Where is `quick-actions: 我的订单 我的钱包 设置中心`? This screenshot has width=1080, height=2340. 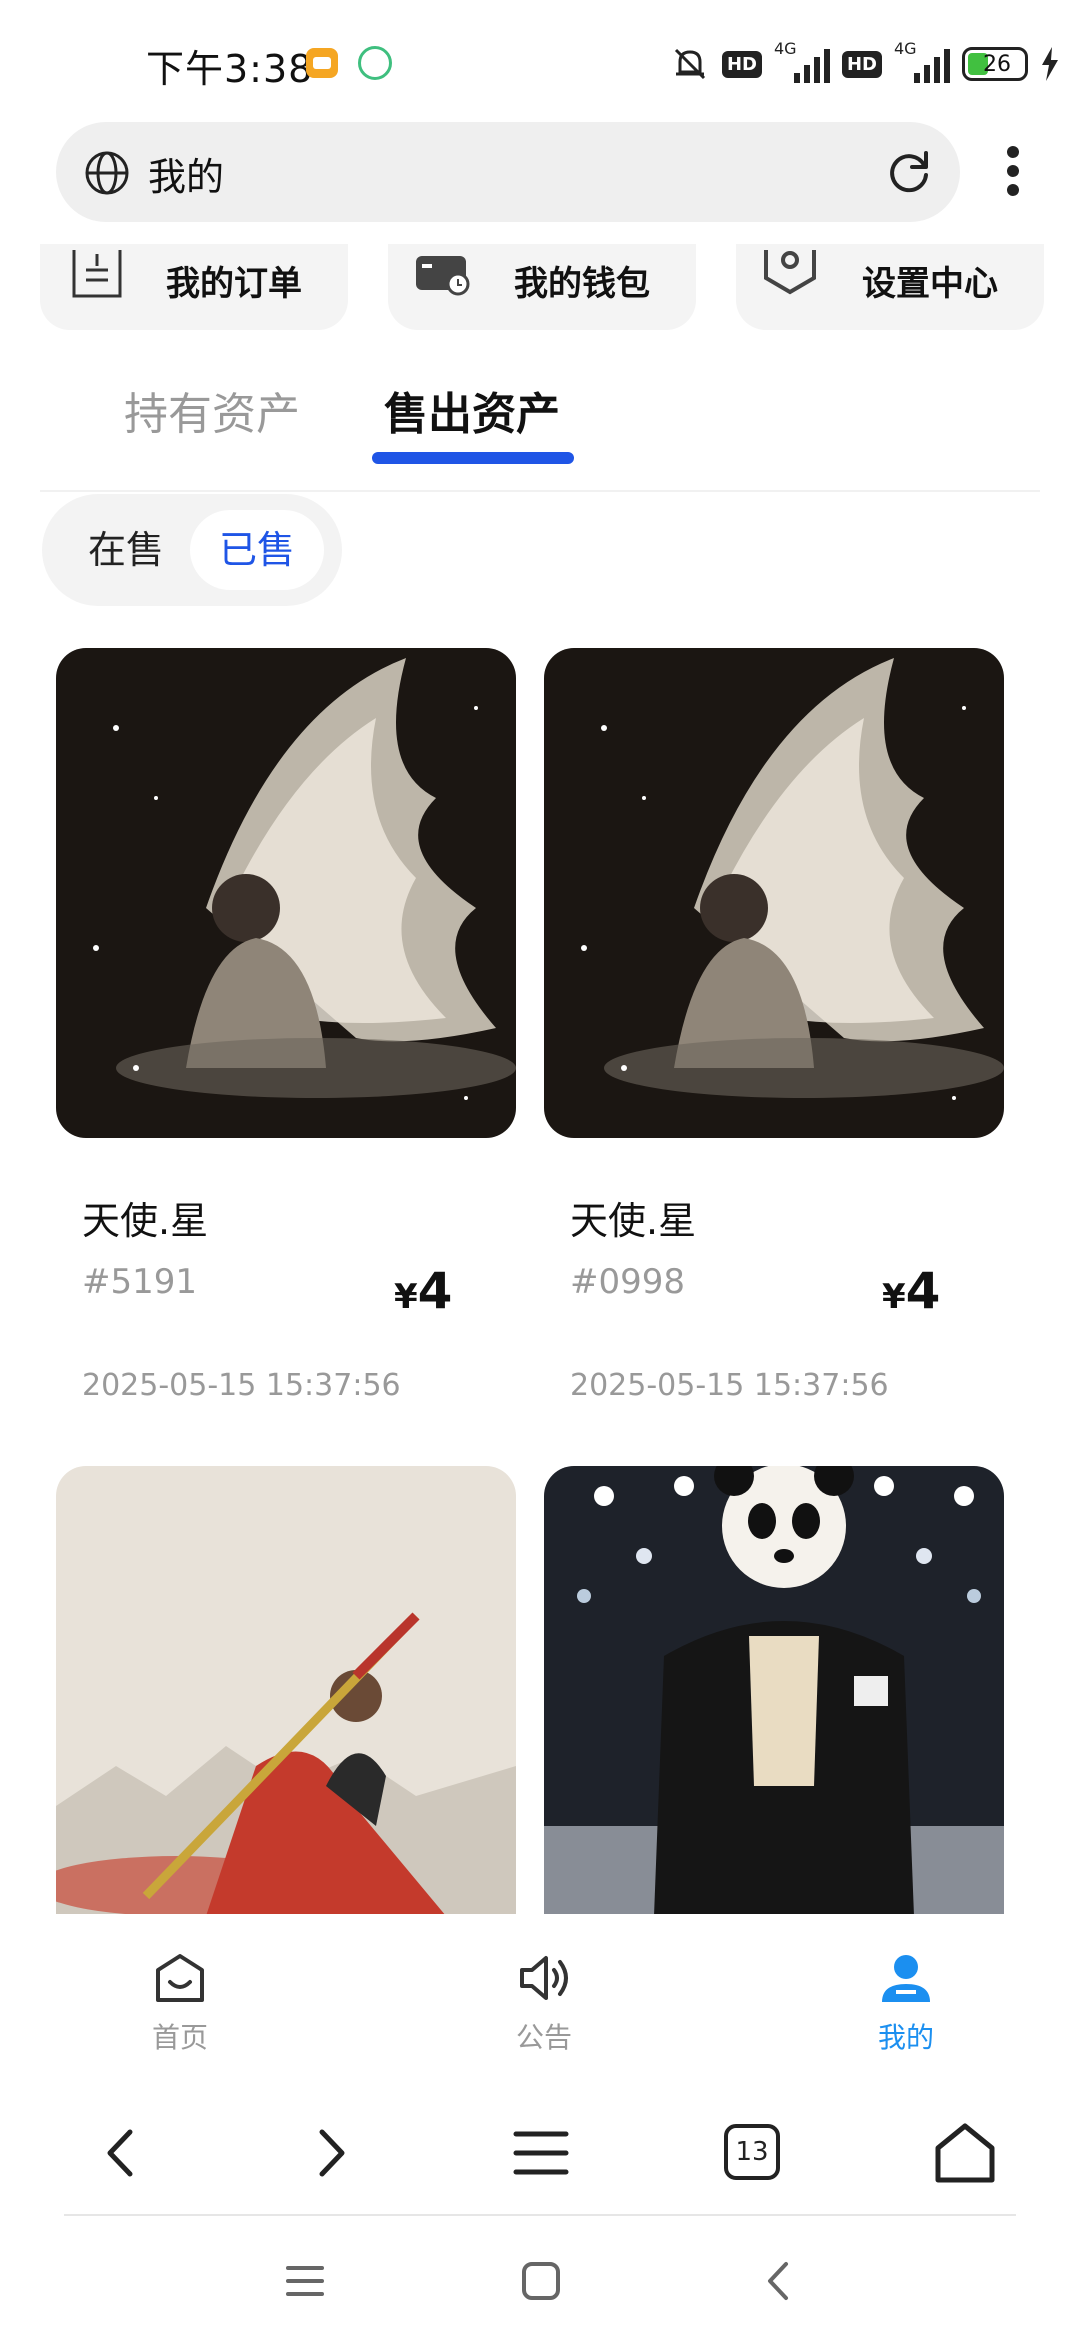 quick-actions: 我的订单 我的钱包 设置中心 is located at coordinates (540, 287).